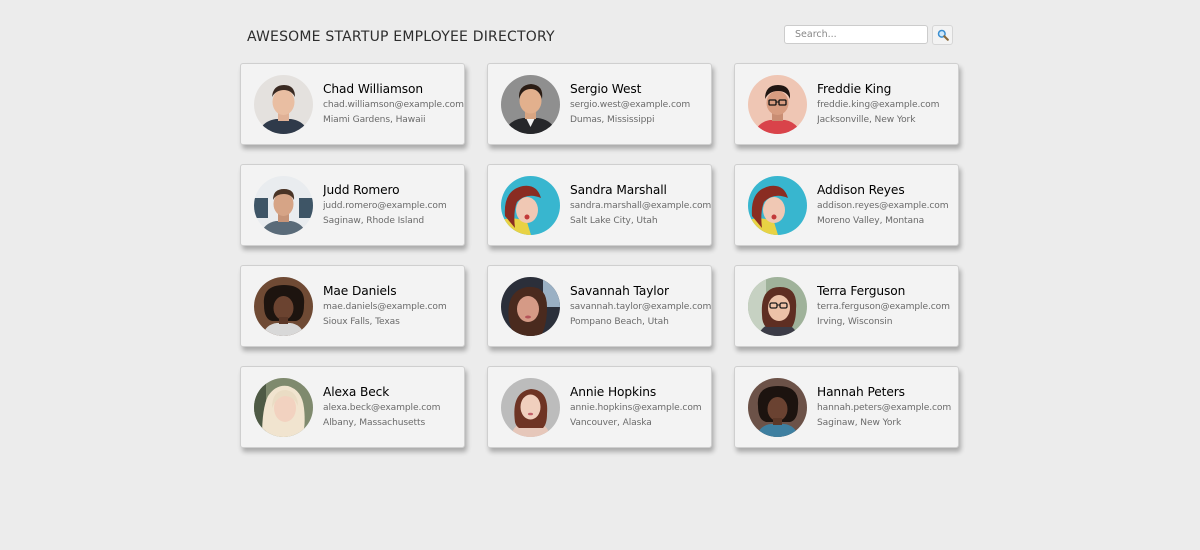 The width and height of the screenshot is (1200, 550). What do you see at coordinates (619, 322) in the screenshot?
I see `employee-location: Pompano Beach, Utah` at bounding box center [619, 322].